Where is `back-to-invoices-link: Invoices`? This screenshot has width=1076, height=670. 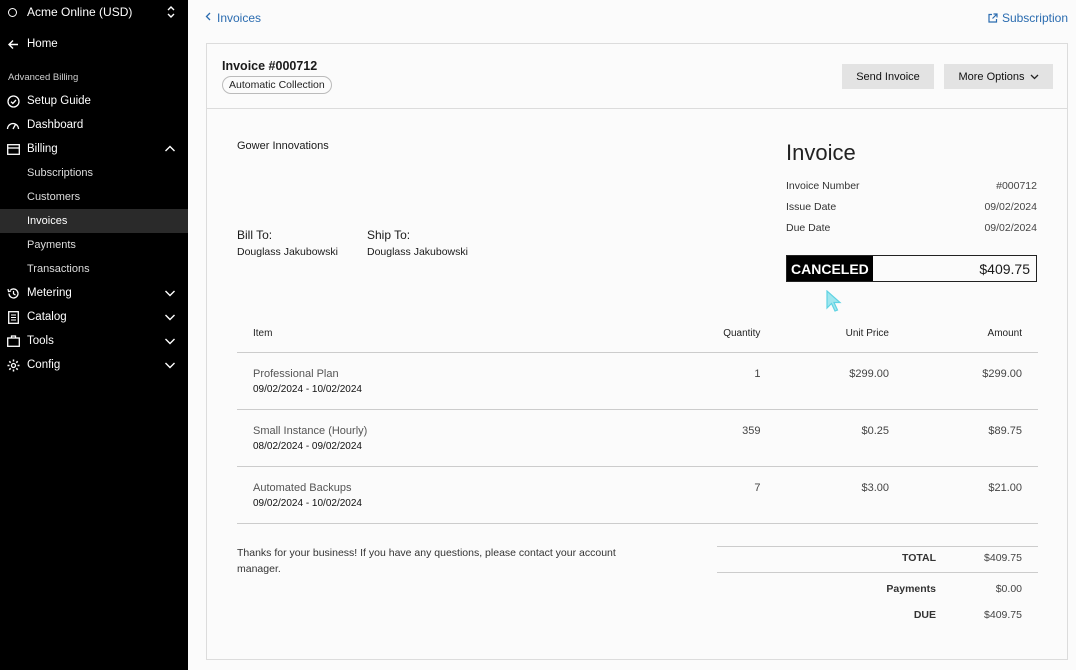 back-to-invoices-link: Invoices is located at coordinates (233, 18).